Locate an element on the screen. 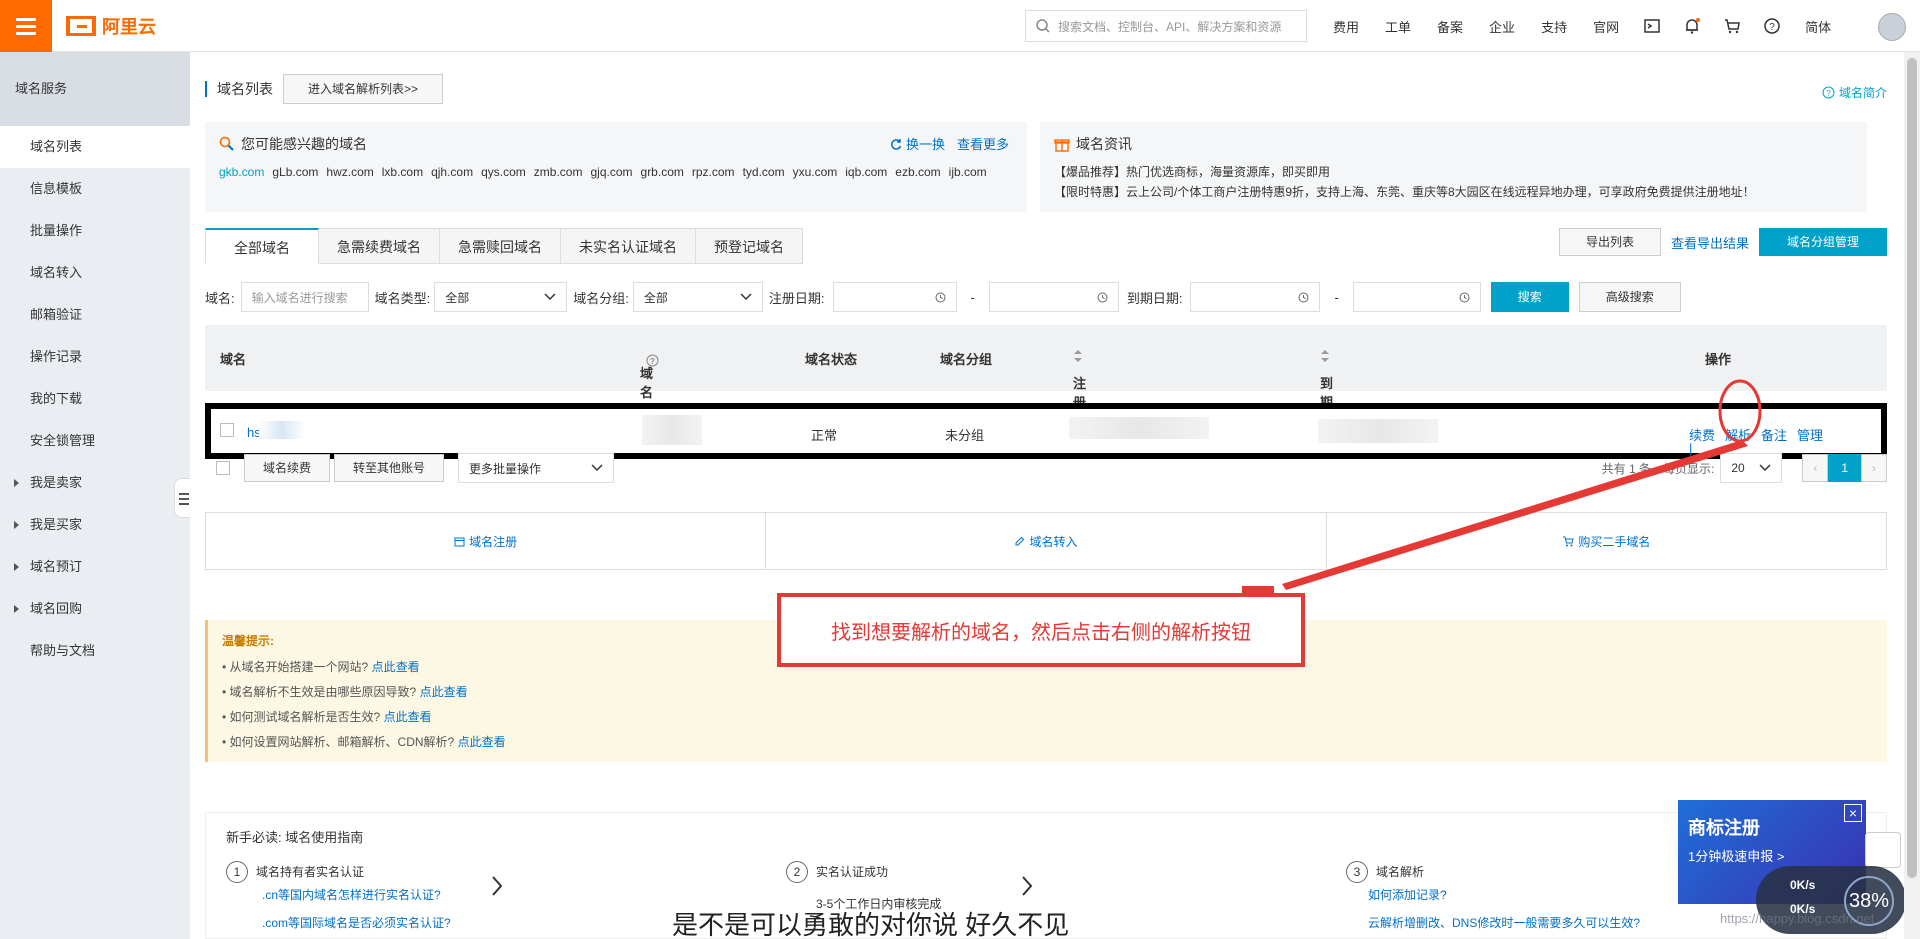  group-select: 全部 is located at coordinates (697, 297).